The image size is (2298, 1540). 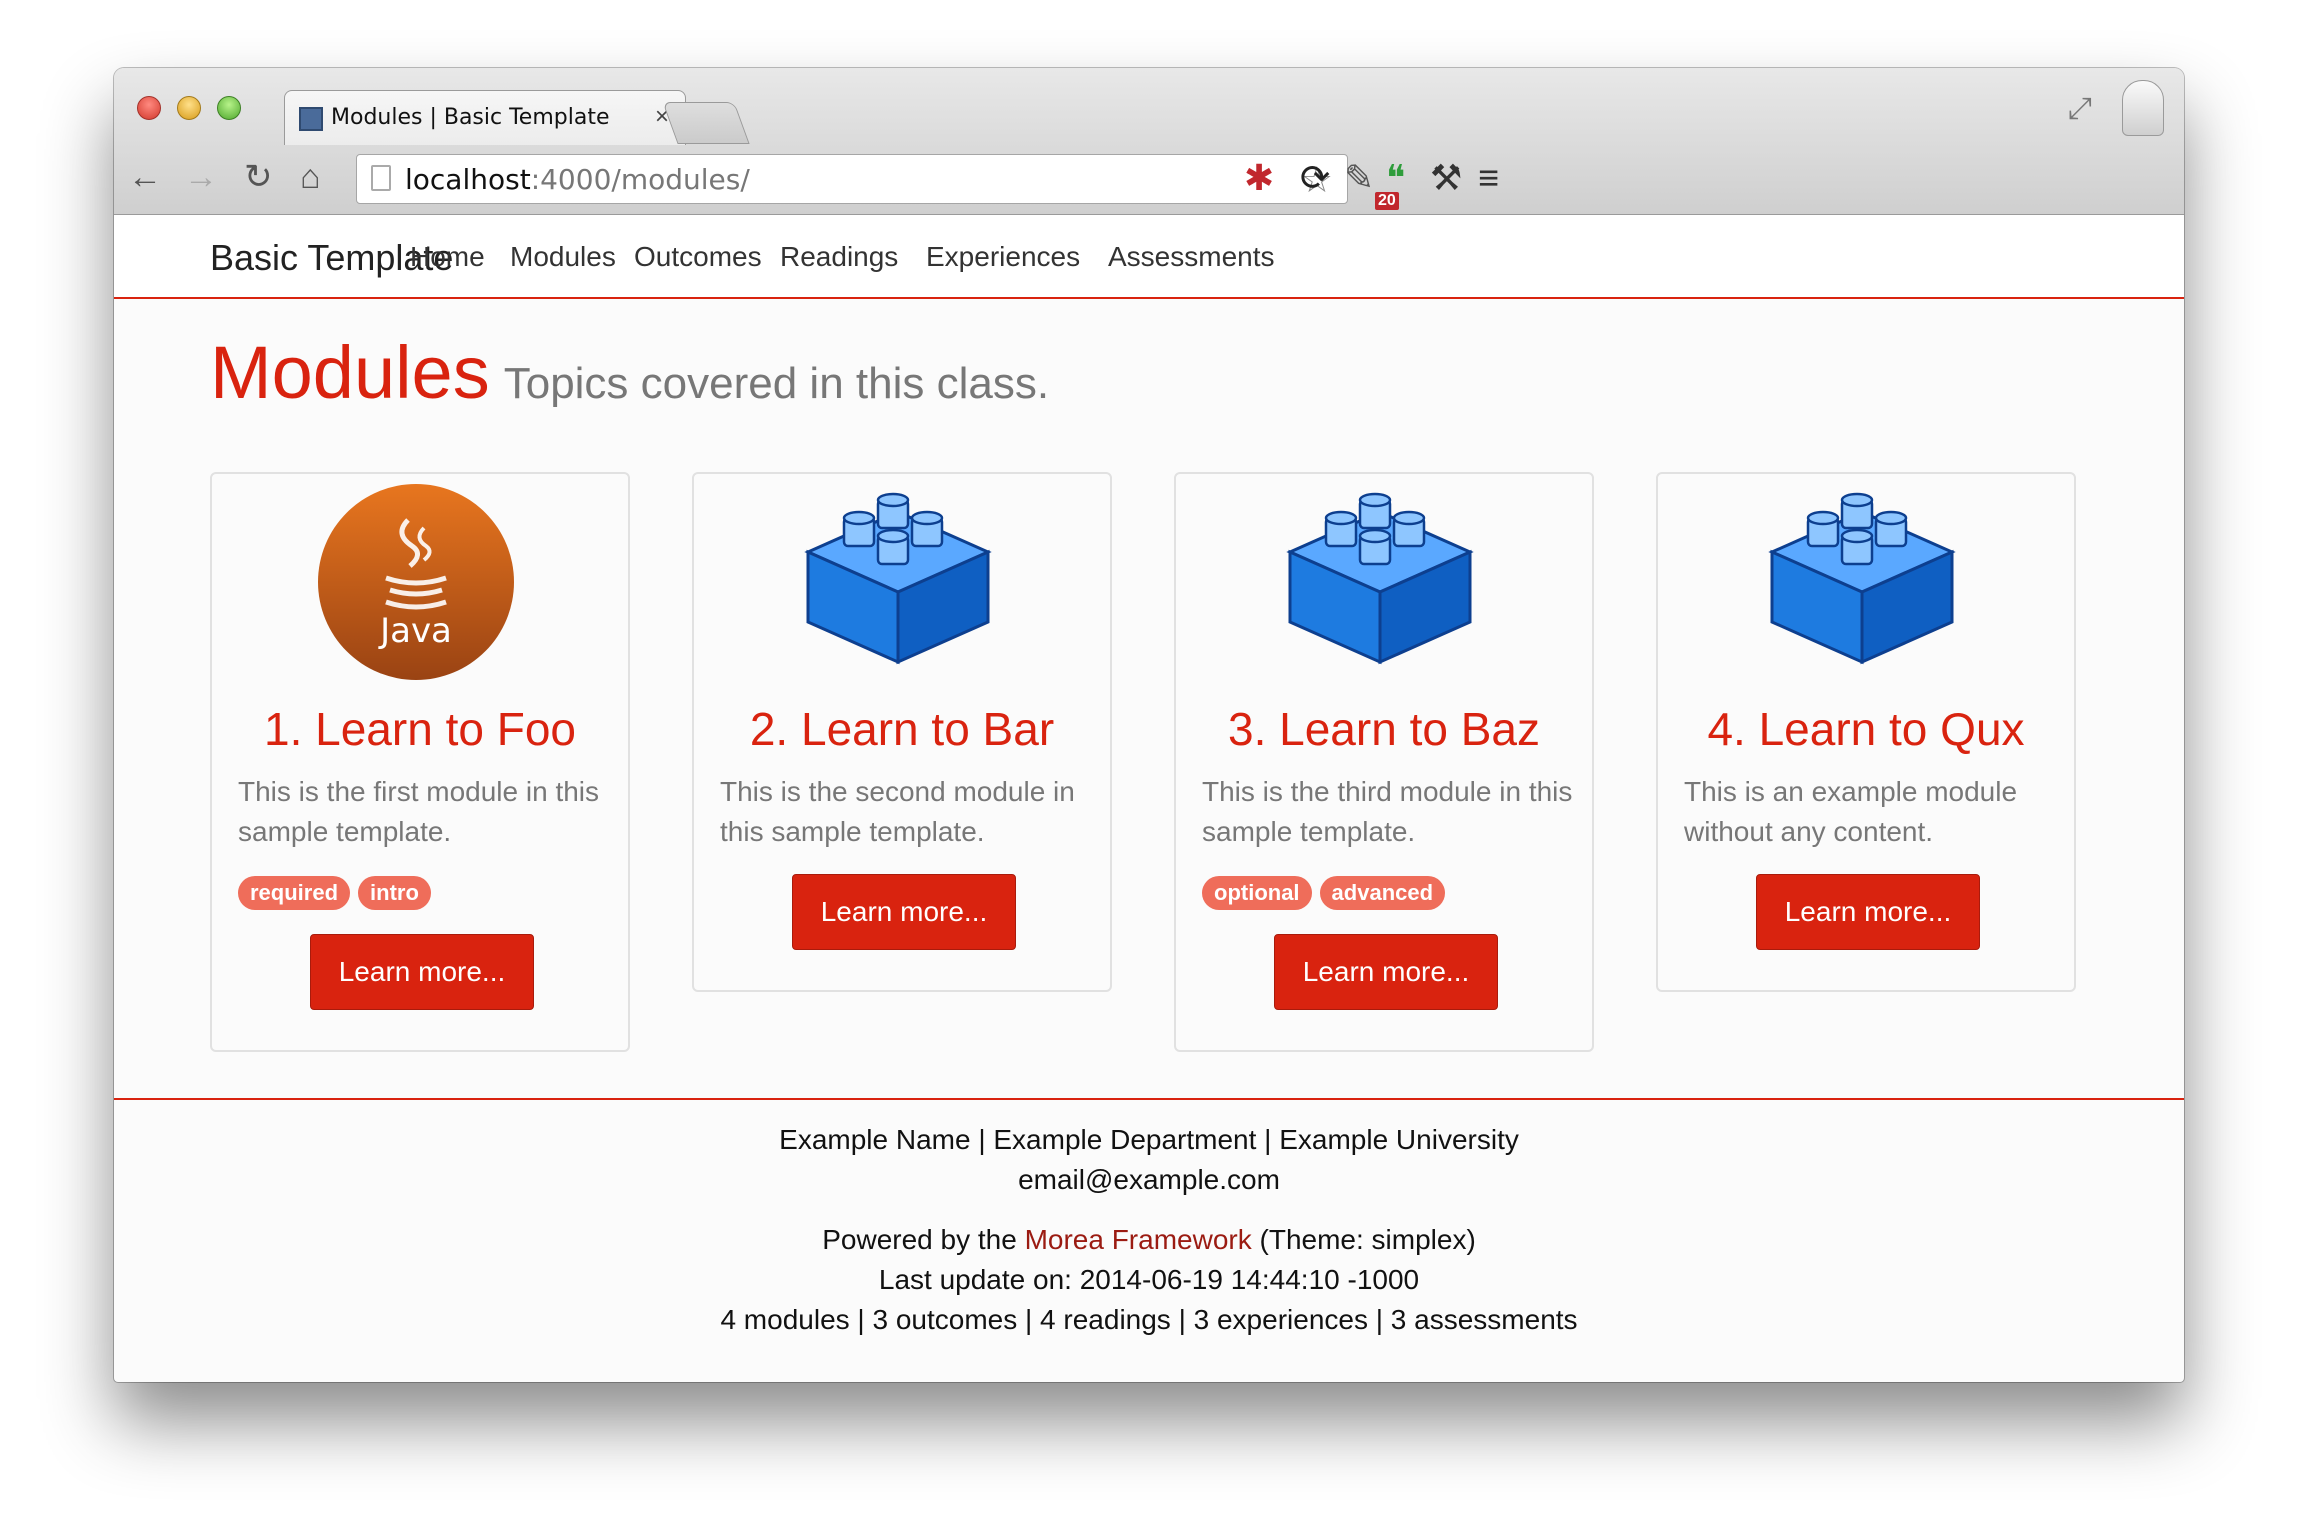 I want to click on tag-badge: optional, so click(x=1257, y=893).